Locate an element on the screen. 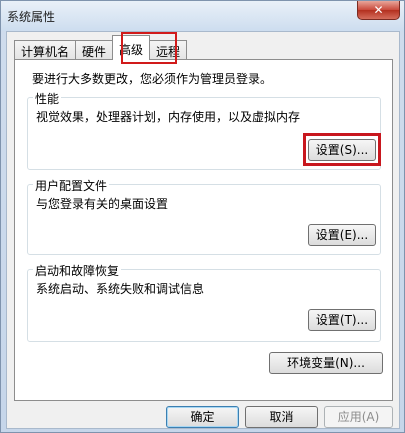 The image size is (405, 433). admin-note: 要进行大多数更改，您必须作为管理员登录。 is located at coordinates (152, 79).